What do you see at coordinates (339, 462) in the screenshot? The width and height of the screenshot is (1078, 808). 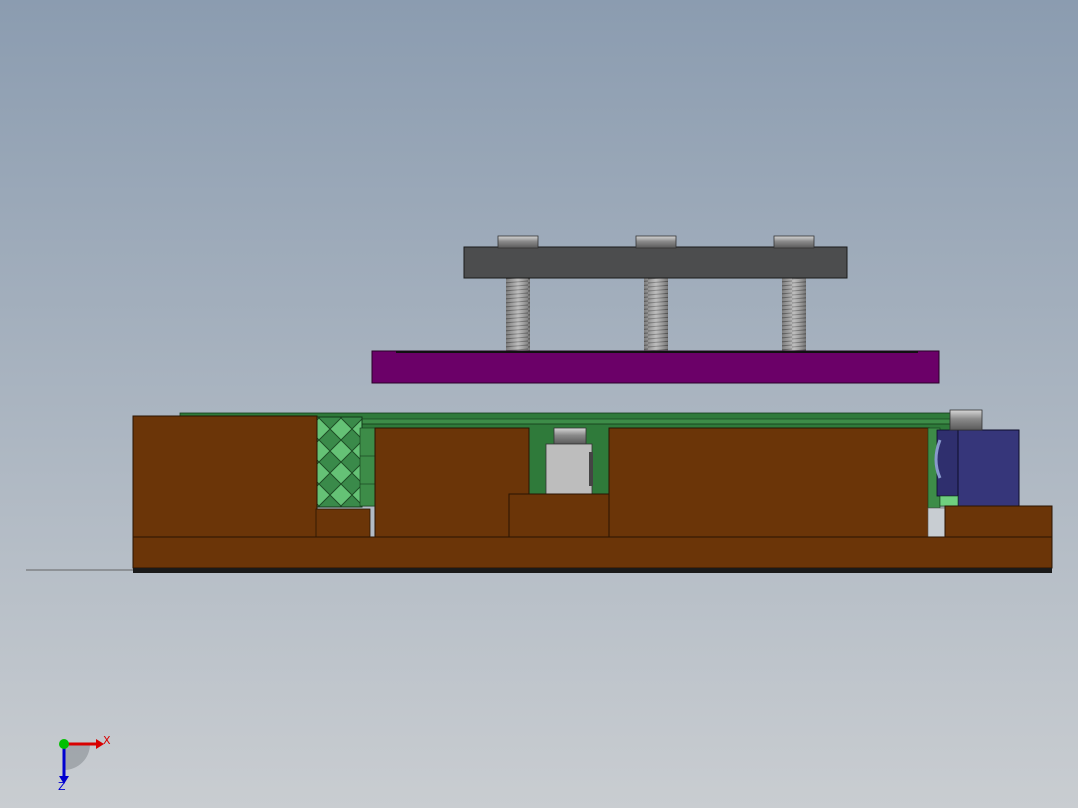 I see `diamond-bushing` at bounding box center [339, 462].